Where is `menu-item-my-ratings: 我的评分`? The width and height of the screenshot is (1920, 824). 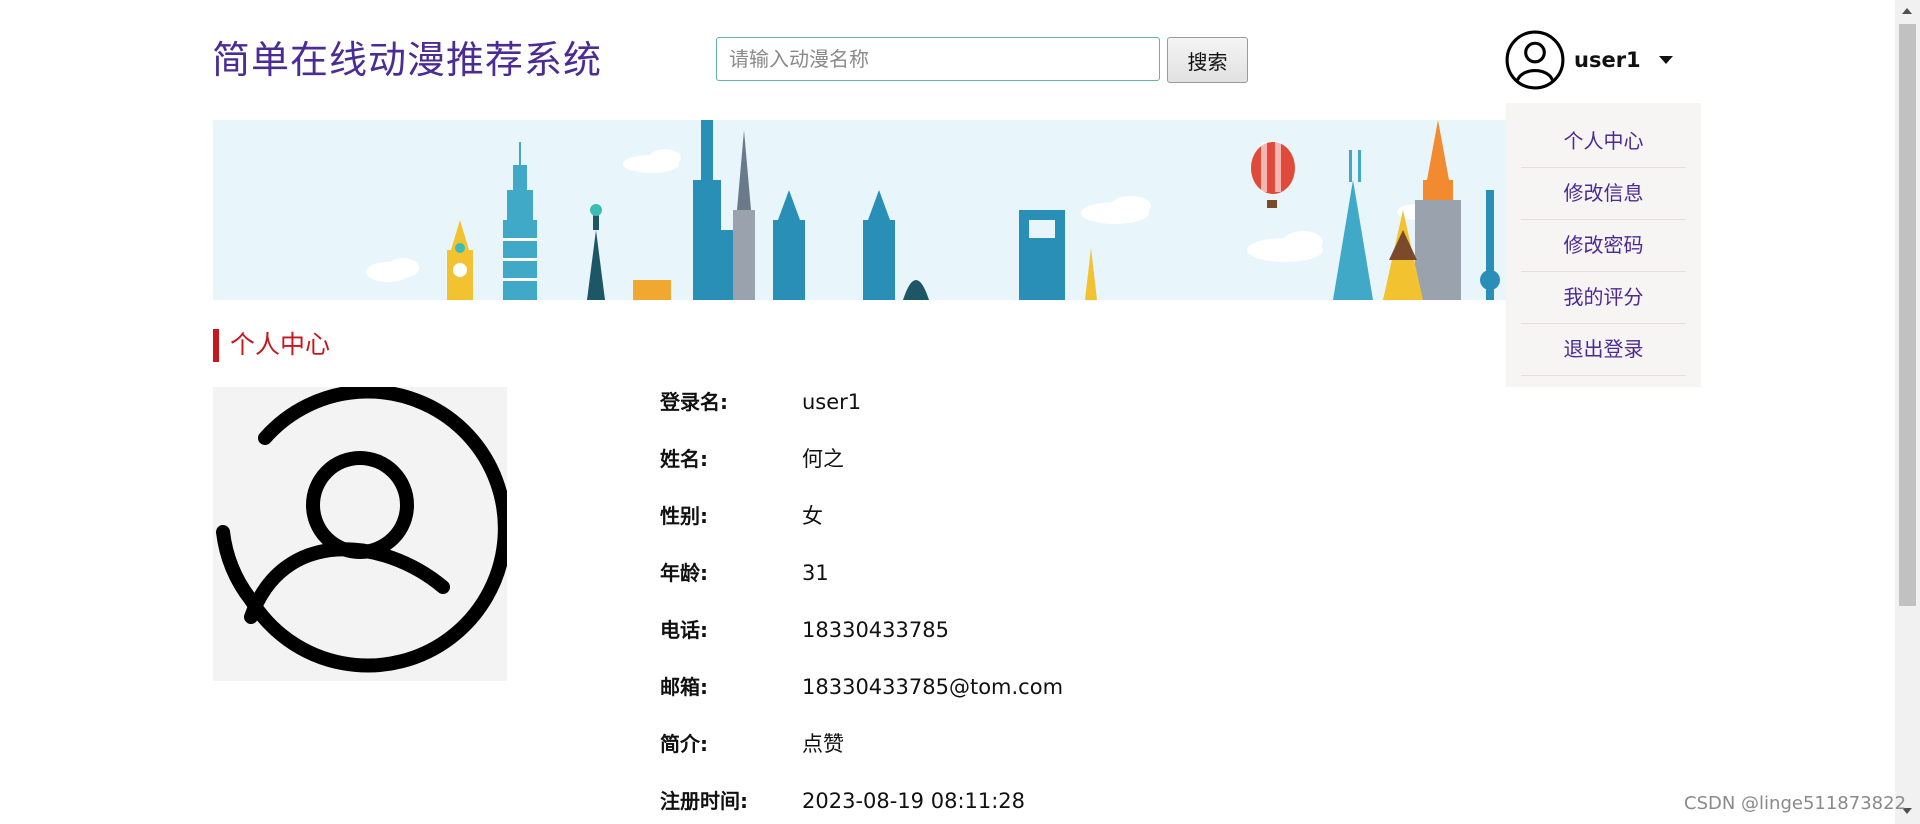 menu-item-my-ratings: 我的评分 is located at coordinates (1603, 297).